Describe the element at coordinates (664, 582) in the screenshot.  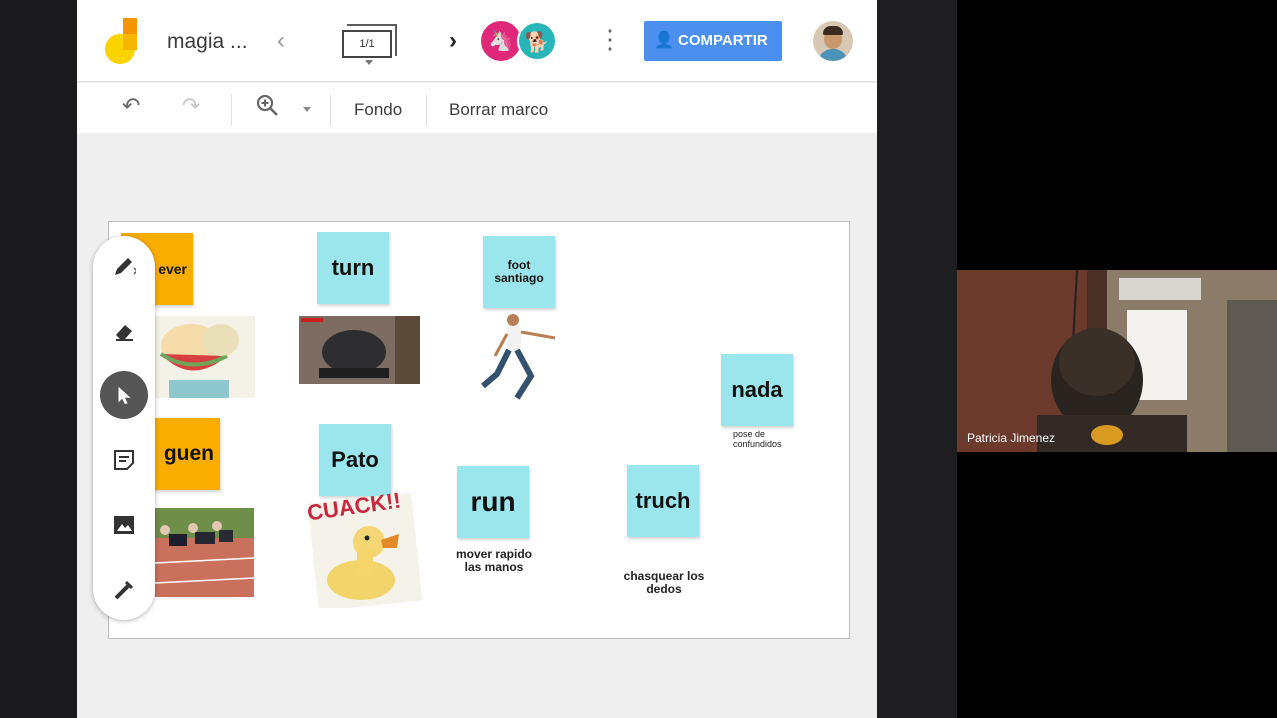
I see `caption-chasquear-los-dedos: chasquear los dedos` at that location.